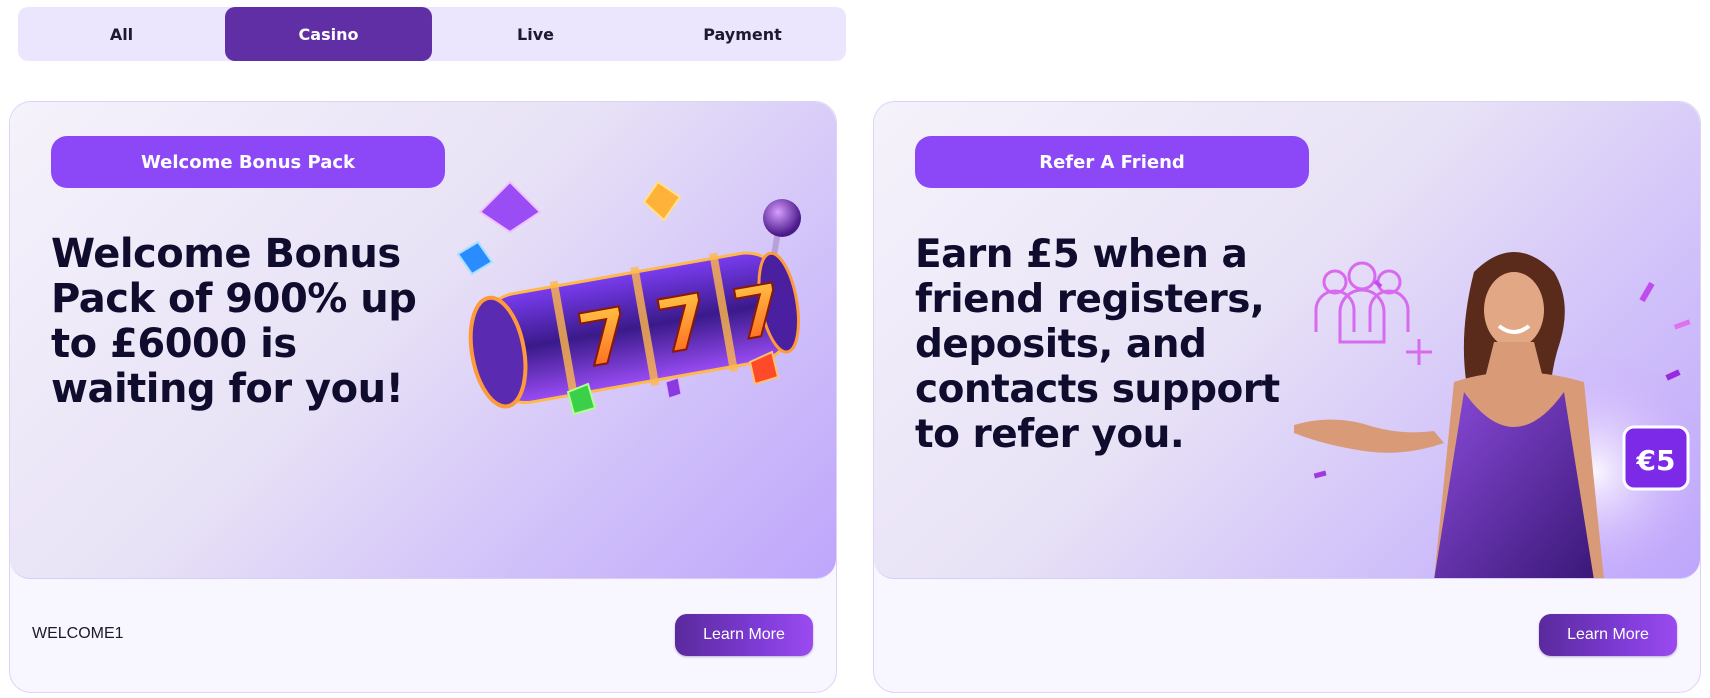  Describe the element at coordinates (1112, 162) in the screenshot. I see `promo-badge: Refer A Friend` at that location.